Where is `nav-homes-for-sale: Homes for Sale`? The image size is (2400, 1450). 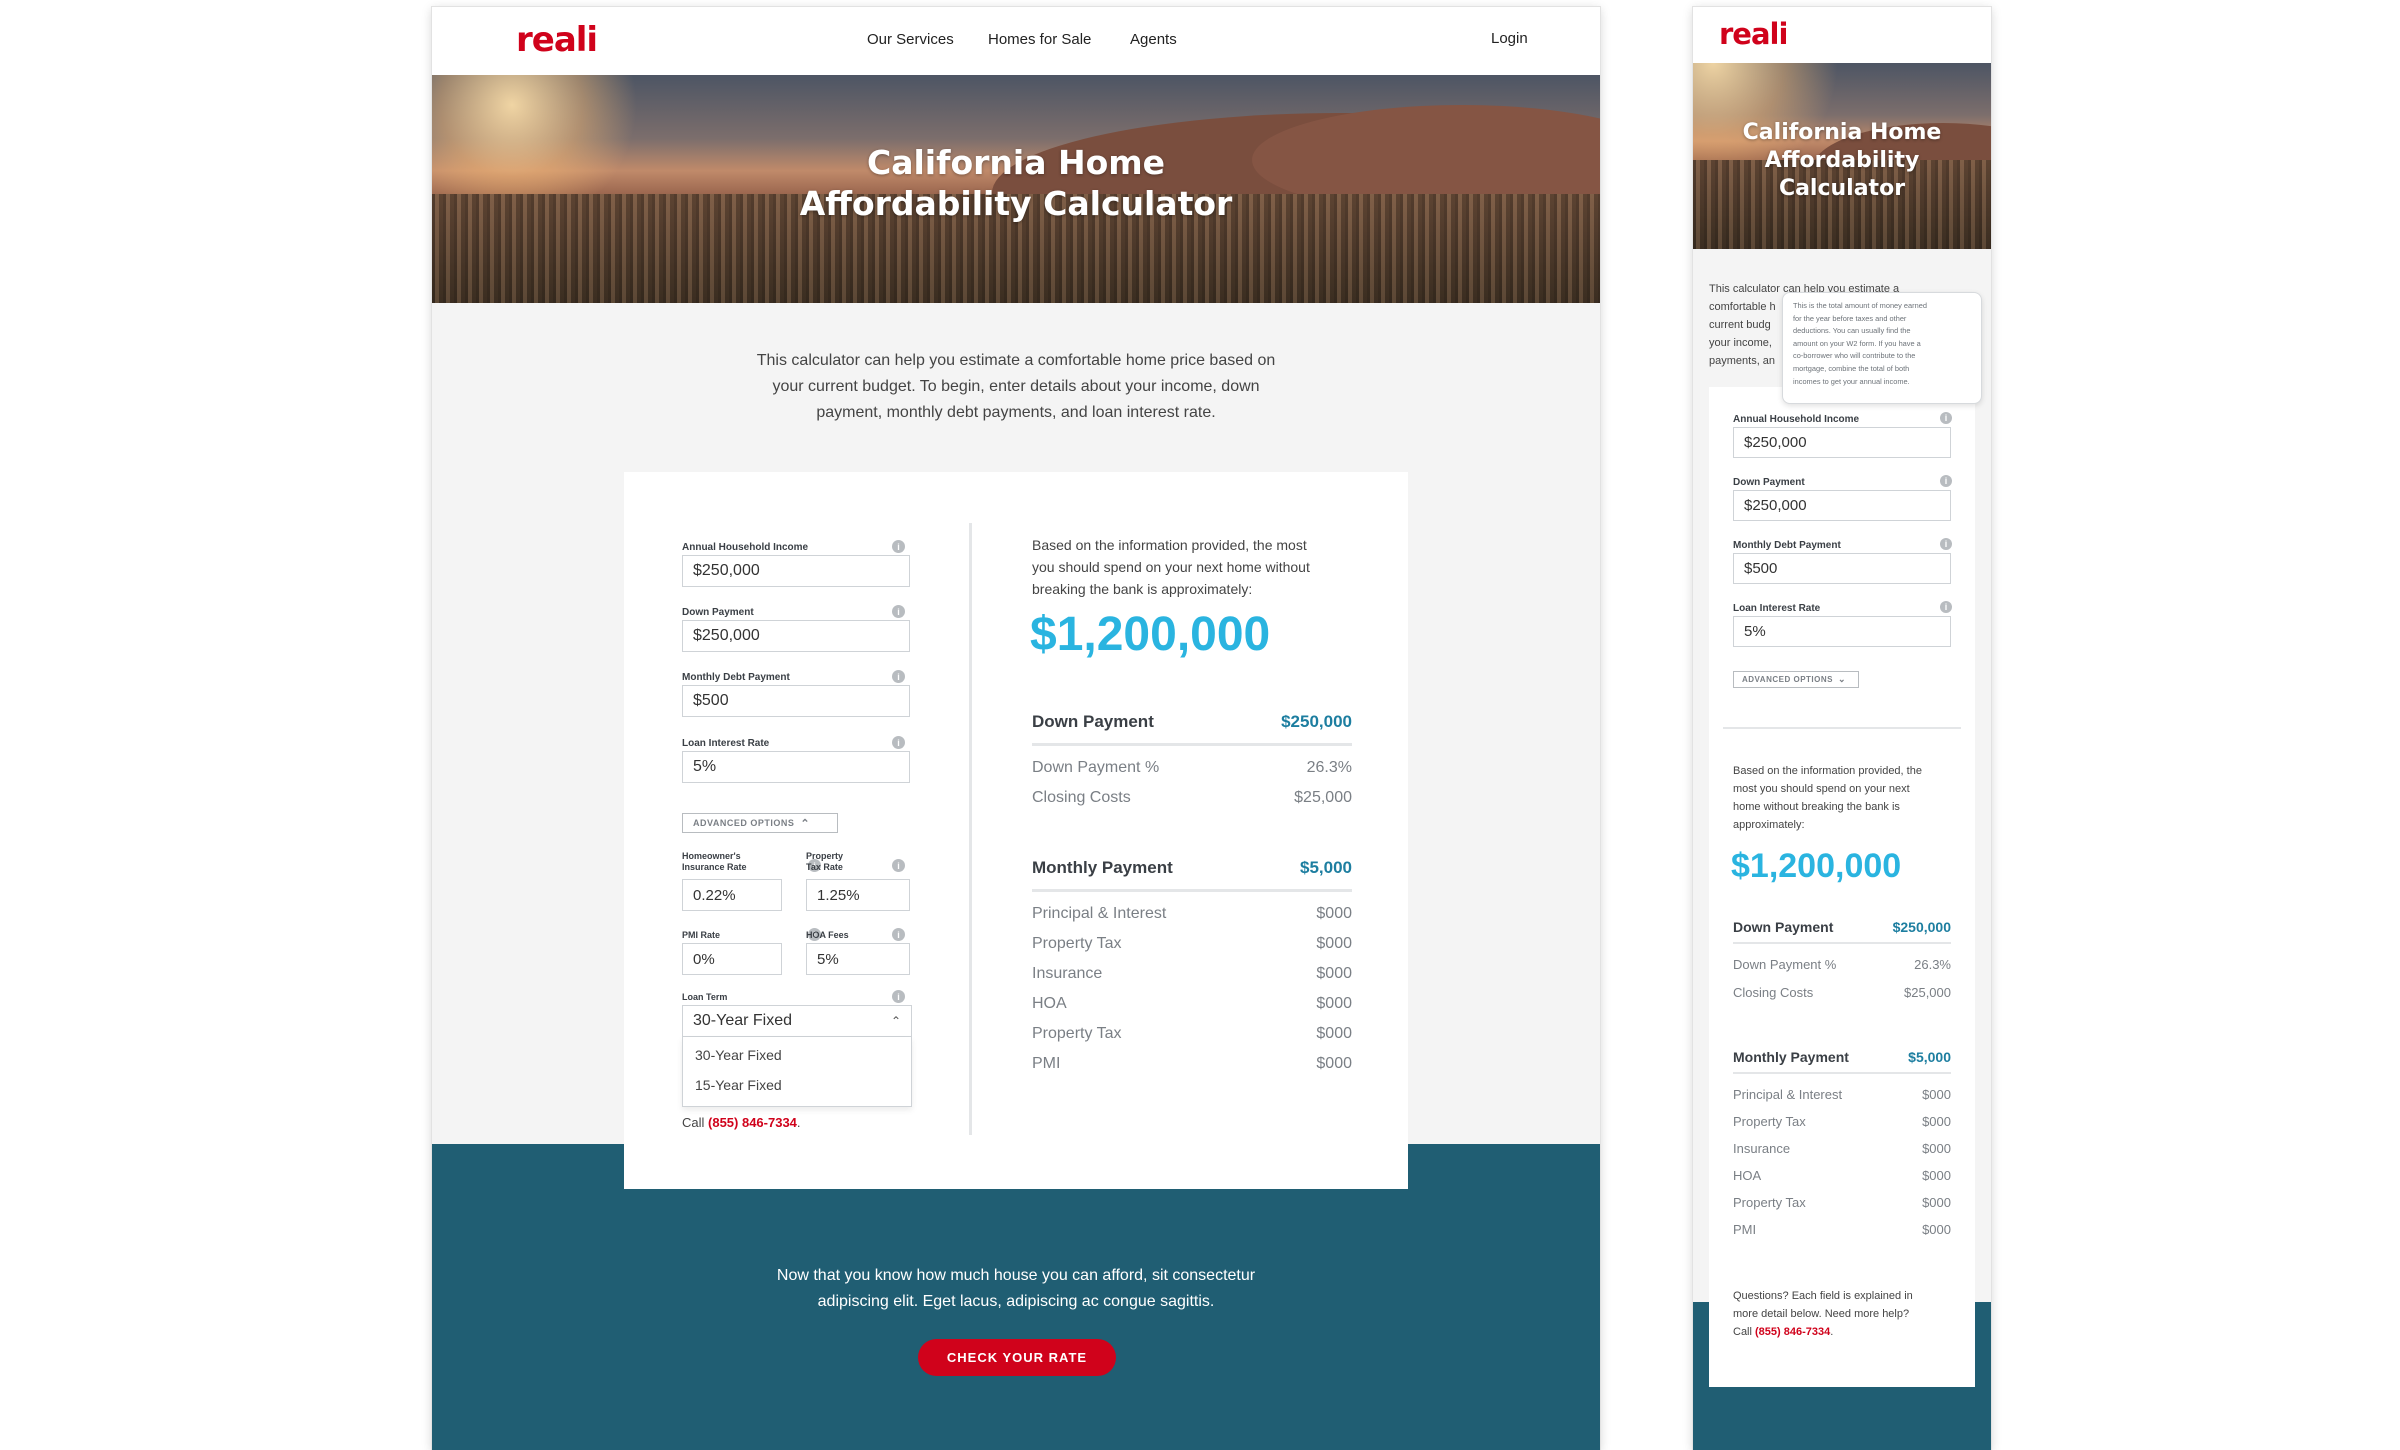 nav-homes-for-sale: Homes for Sale is located at coordinates (1039, 39).